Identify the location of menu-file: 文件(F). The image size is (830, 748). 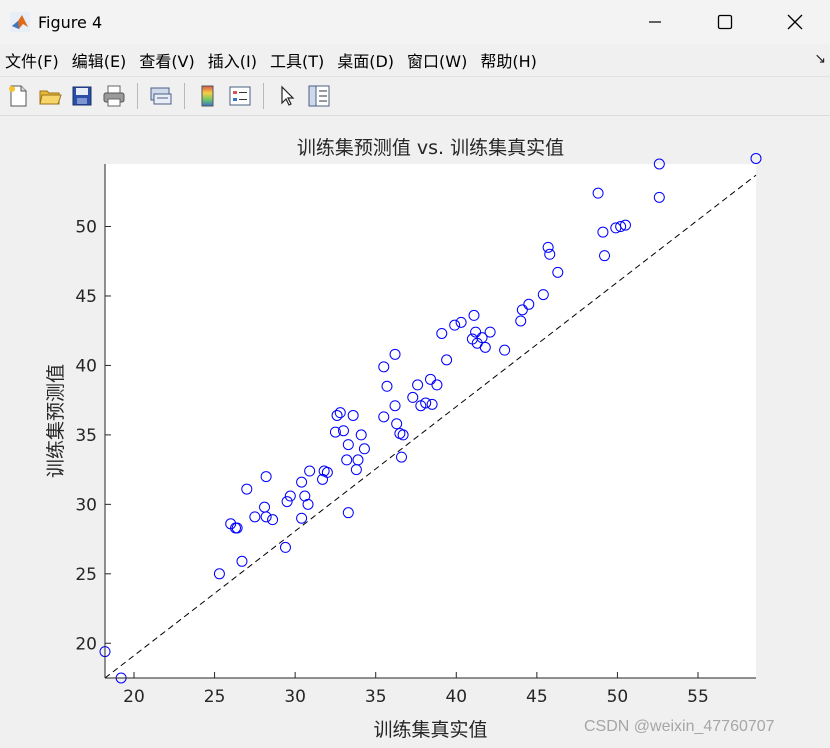
(33, 60).